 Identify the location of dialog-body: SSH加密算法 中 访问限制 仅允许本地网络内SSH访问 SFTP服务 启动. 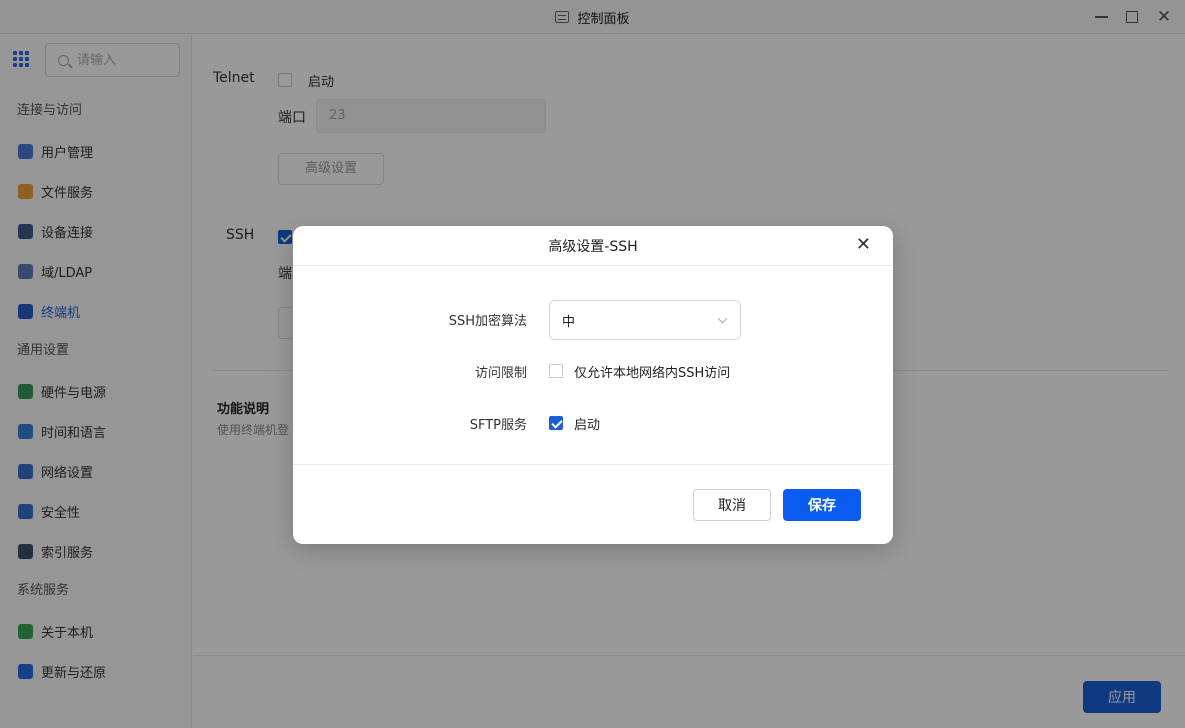
(593, 365).